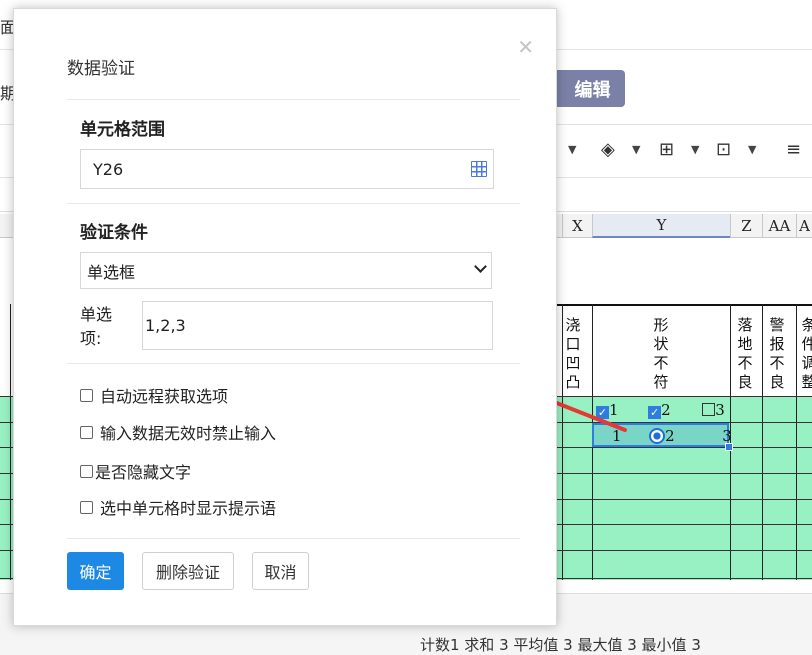 This screenshot has width=812, height=655. Describe the element at coordinates (286, 270) in the screenshot. I see `condition-select: 单选框` at that location.